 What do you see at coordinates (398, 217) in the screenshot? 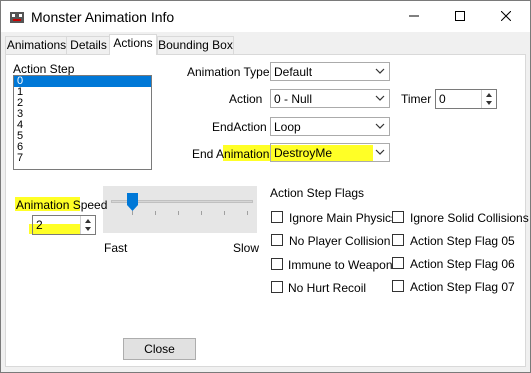
I see `ignore-solid-collisions-checkbox` at bounding box center [398, 217].